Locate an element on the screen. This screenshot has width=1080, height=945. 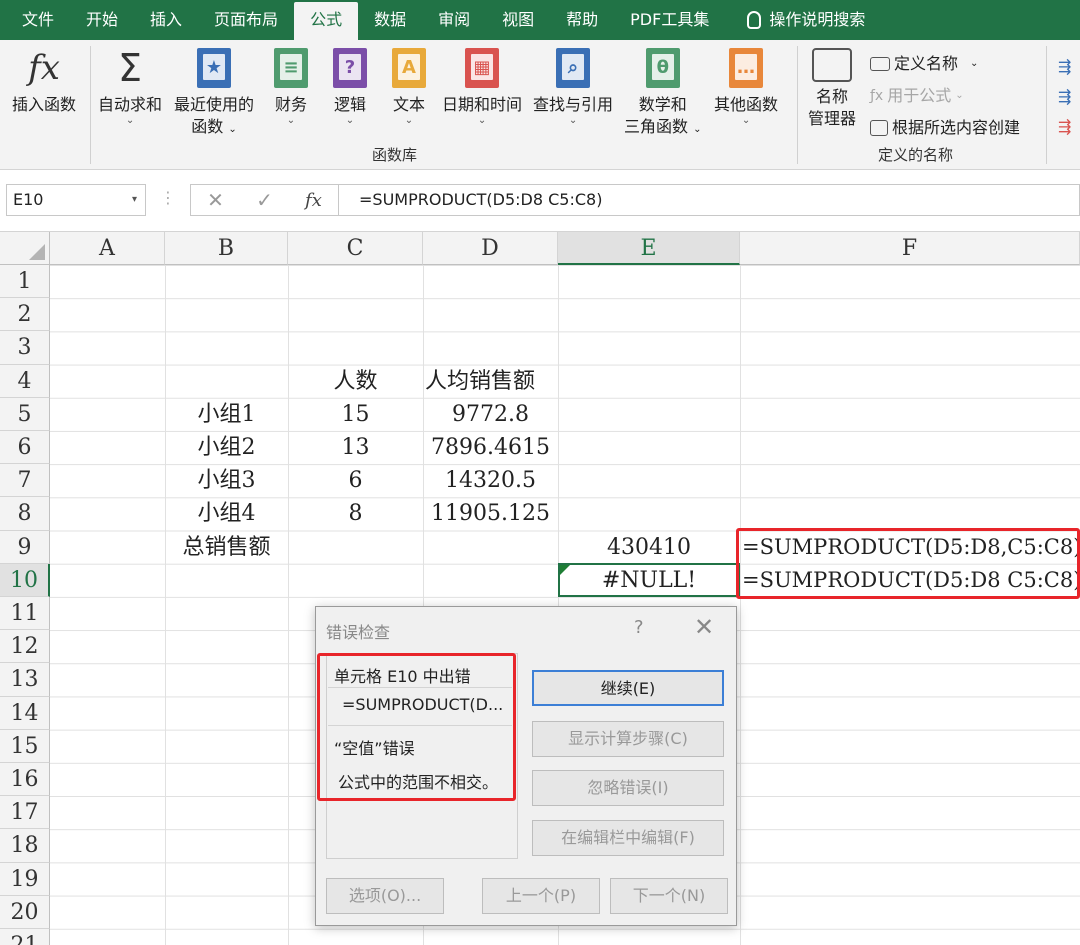
row-header: 6 is located at coordinates (25, 448).